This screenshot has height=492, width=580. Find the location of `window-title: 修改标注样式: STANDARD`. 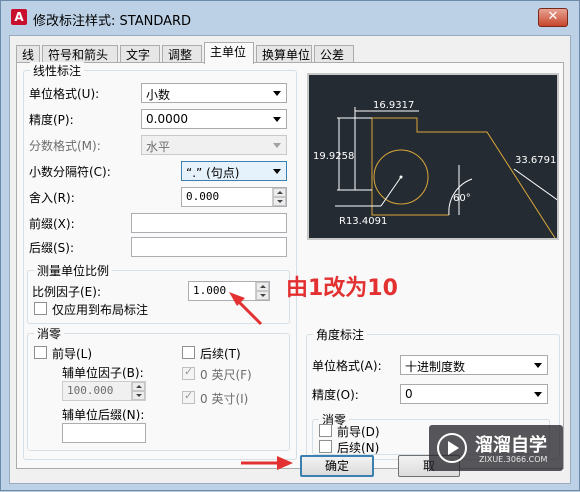

window-title: 修改标注样式: STANDARD is located at coordinates (112, 21).